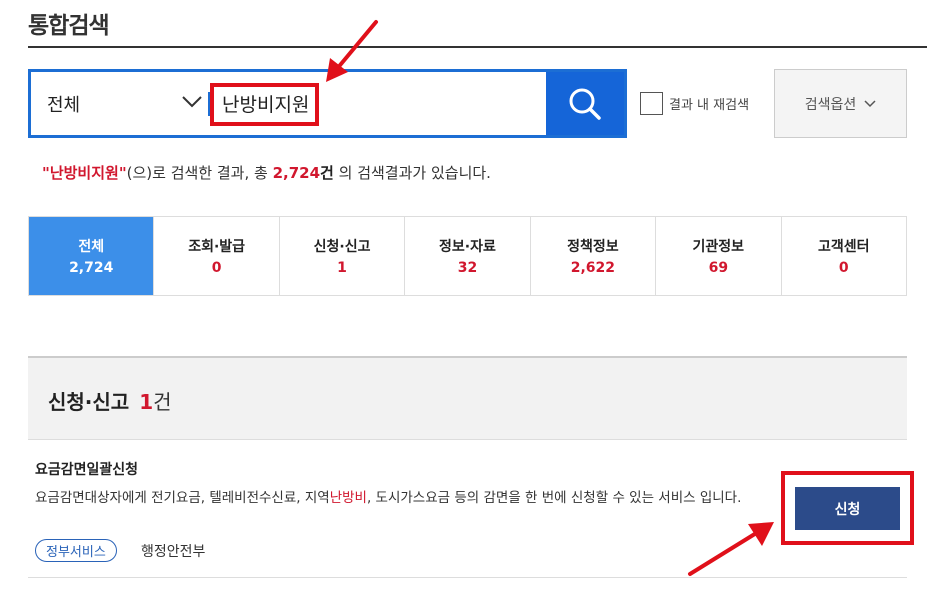 The image size is (927, 602). What do you see at coordinates (348, 498) in the screenshot?
I see `desc-keyword: 난방비` at bounding box center [348, 498].